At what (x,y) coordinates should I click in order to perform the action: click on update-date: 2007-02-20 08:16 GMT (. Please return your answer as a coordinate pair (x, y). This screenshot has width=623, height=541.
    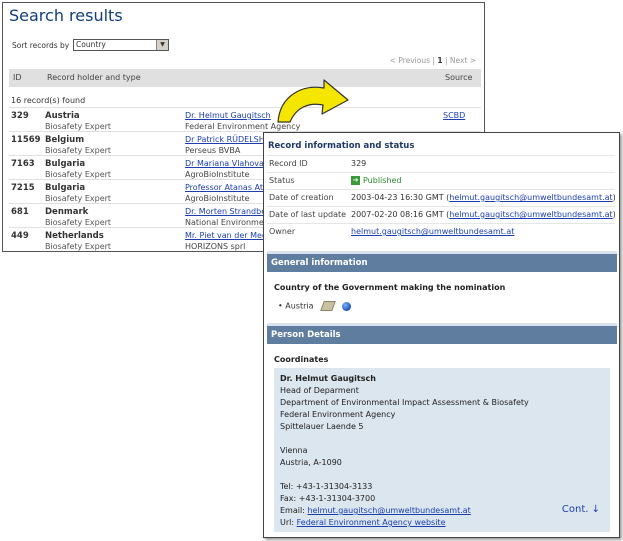
    Looking at the image, I should click on (400, 214).